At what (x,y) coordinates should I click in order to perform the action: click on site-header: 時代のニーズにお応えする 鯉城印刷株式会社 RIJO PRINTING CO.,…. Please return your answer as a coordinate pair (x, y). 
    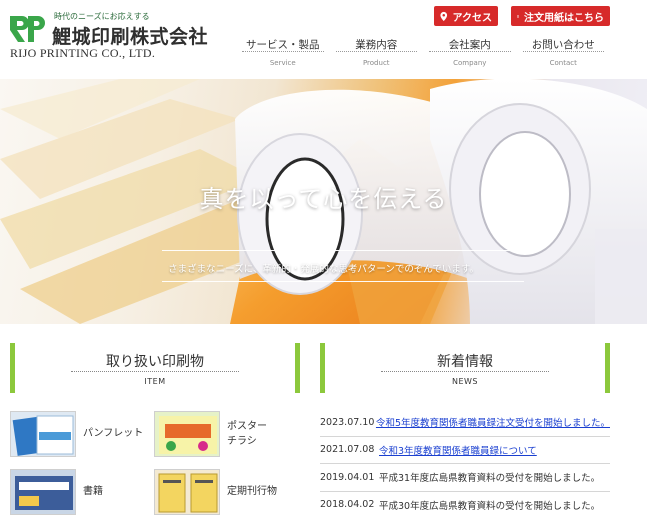
    Looking at the image, I should click on (323, 36).